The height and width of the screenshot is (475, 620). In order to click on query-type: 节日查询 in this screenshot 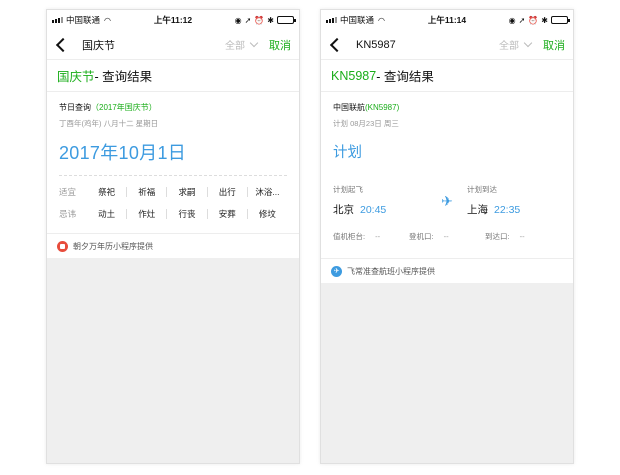, I will do `click(75, 107)`.